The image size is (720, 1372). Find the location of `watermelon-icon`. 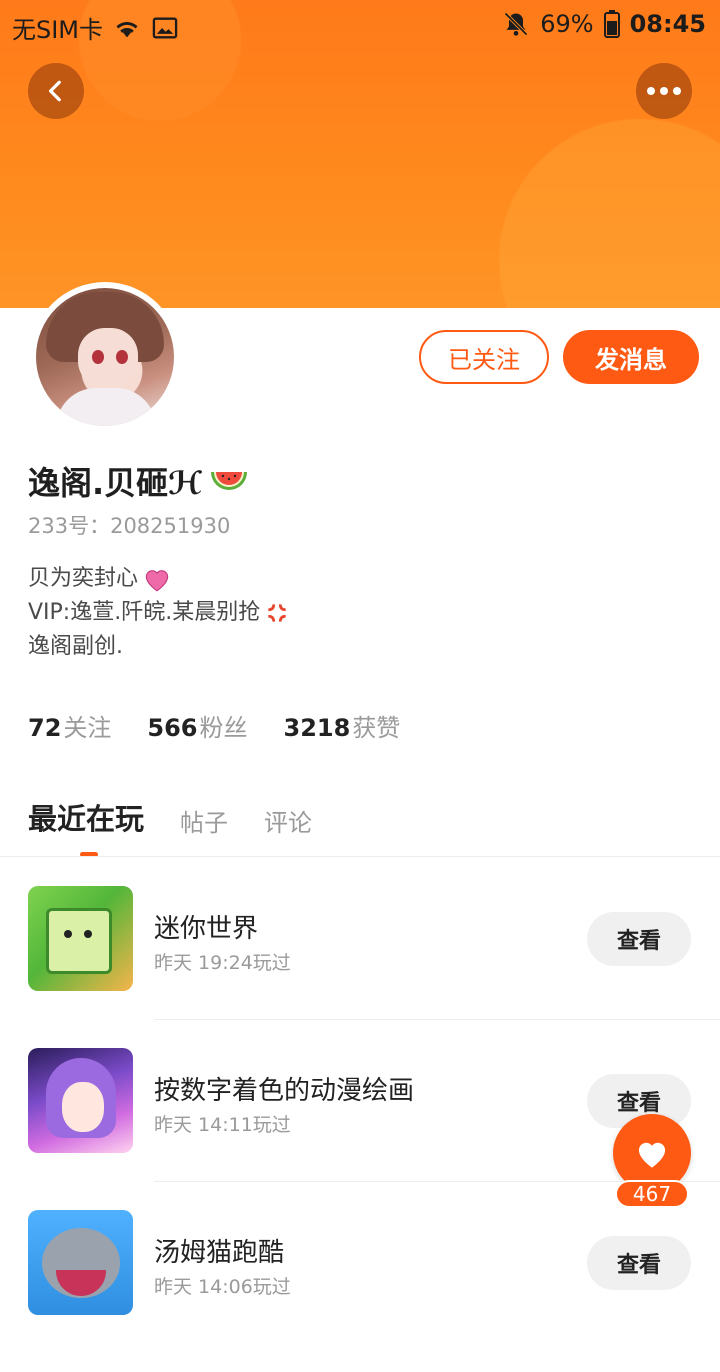

watermelon-icon is located at coordinates (228, 481).